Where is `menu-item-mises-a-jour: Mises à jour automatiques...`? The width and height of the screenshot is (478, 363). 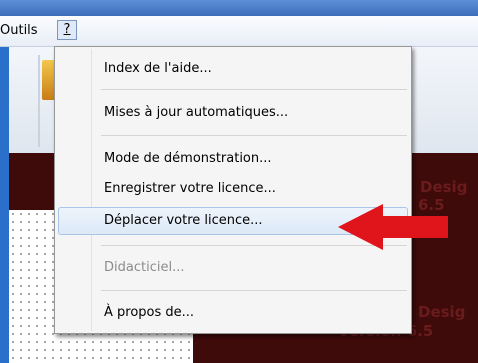
menu-item-mises-a-jour: Mises à jour automatiques... is located at coordinates (233, 113).